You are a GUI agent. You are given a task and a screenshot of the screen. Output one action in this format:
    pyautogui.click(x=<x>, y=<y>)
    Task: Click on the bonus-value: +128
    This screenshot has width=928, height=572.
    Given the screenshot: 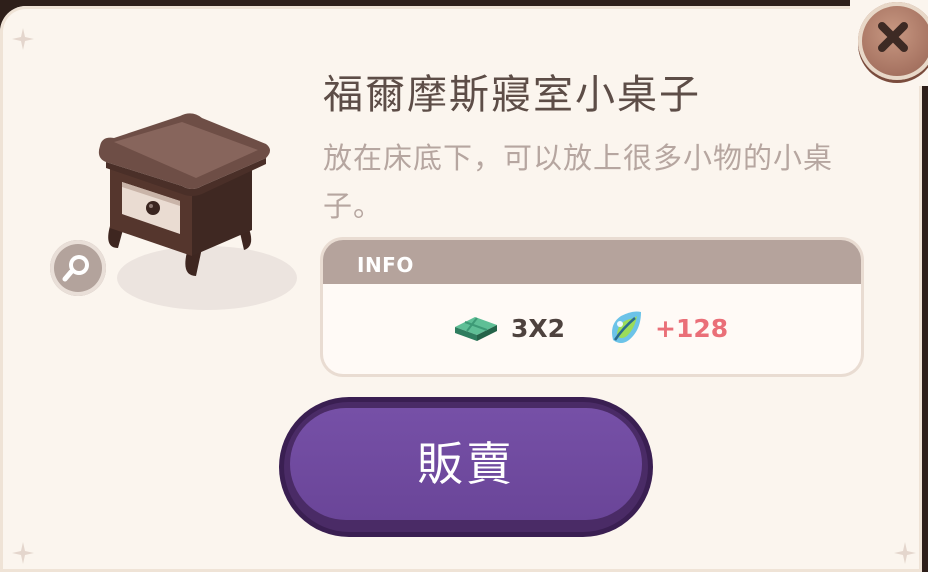 What is the action you would take?
    pyautogui.click(x=692, y=328)
    